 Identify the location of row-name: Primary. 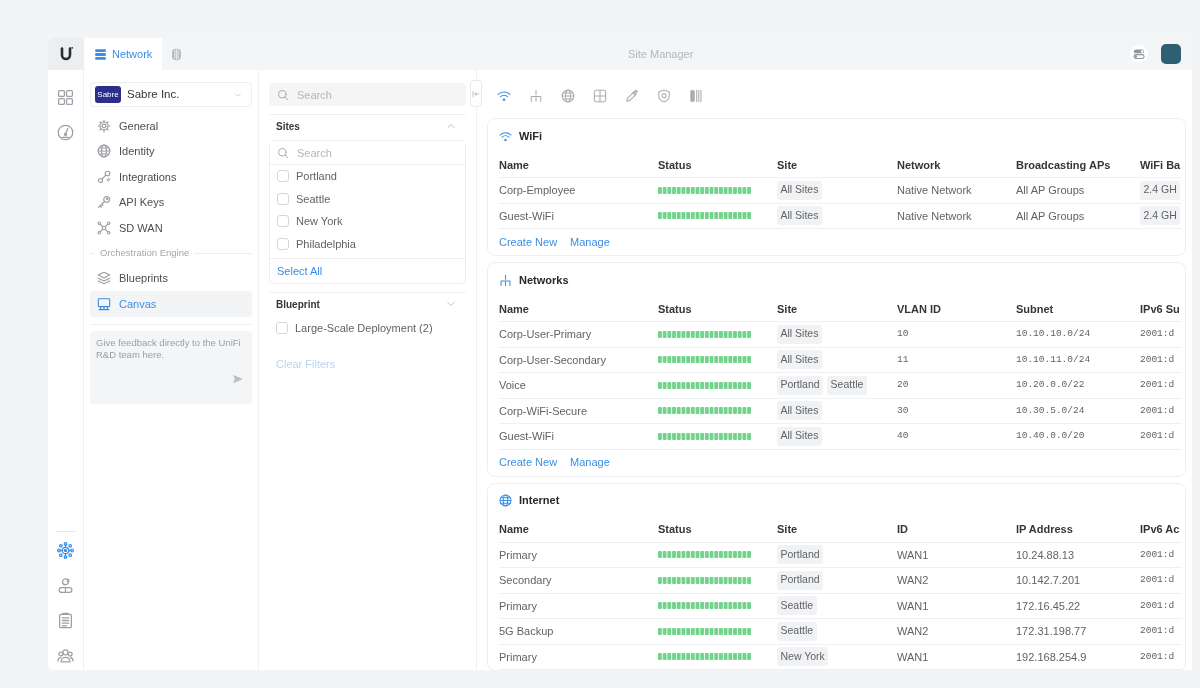
(518, 555).